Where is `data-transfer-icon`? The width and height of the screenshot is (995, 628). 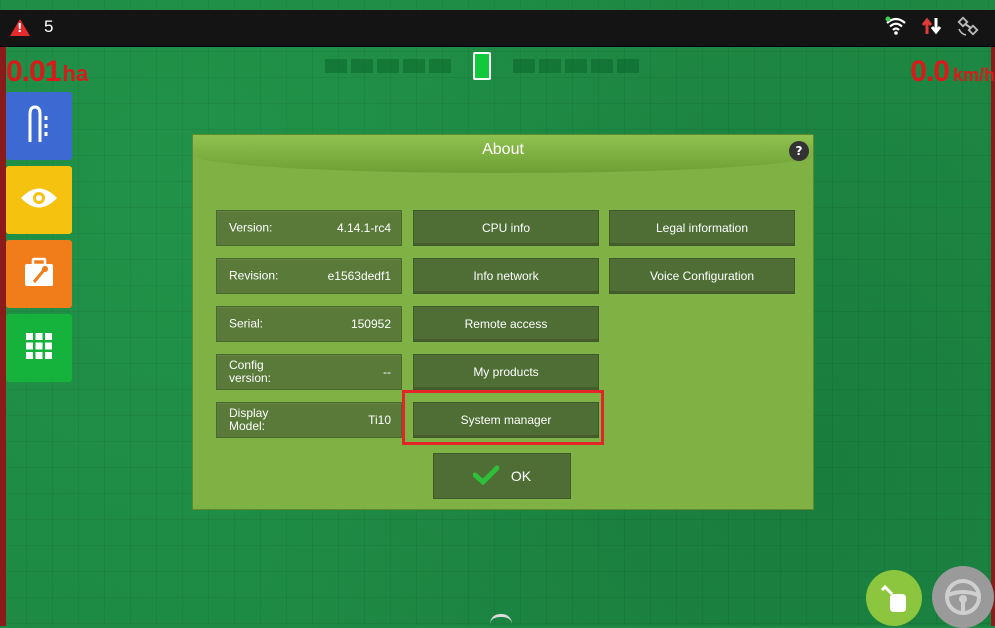 data-transfer-icon is located at coordinates (932, 28).